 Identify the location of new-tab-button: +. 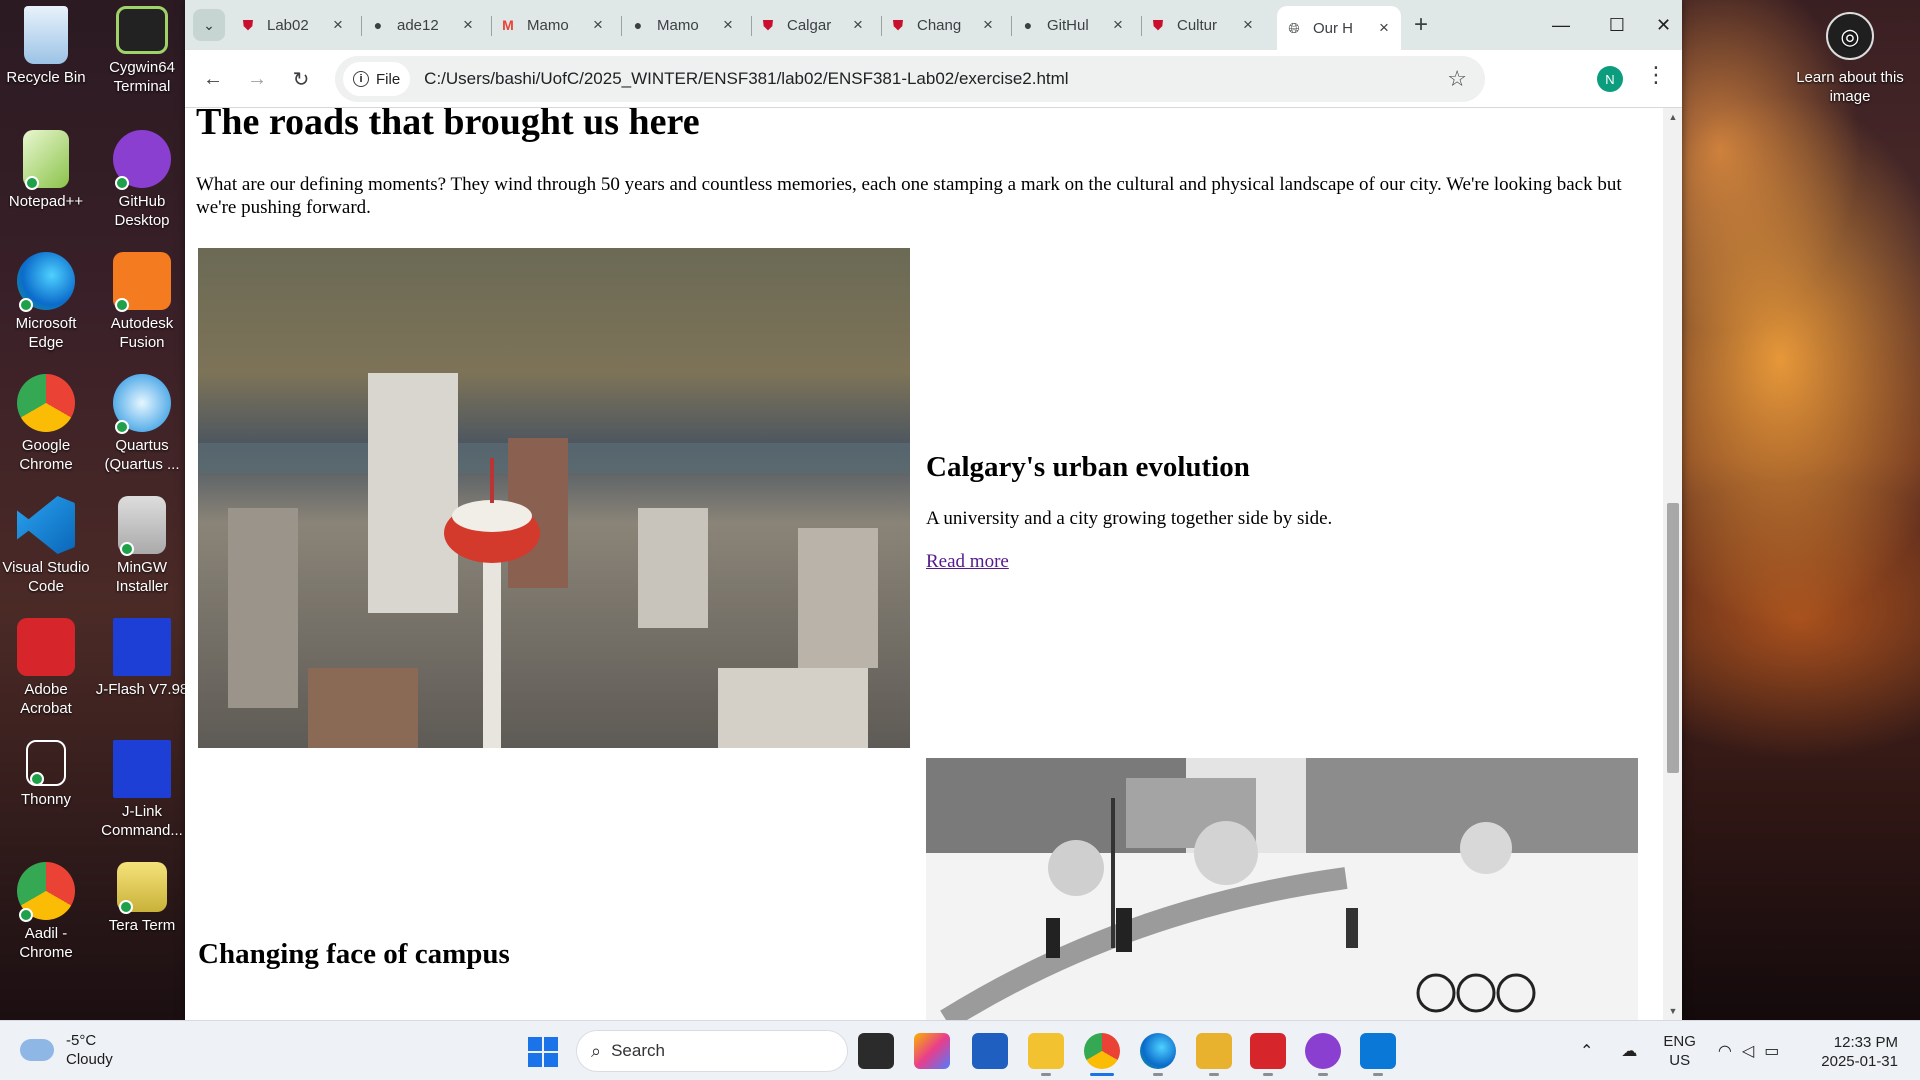
(1421, 25).